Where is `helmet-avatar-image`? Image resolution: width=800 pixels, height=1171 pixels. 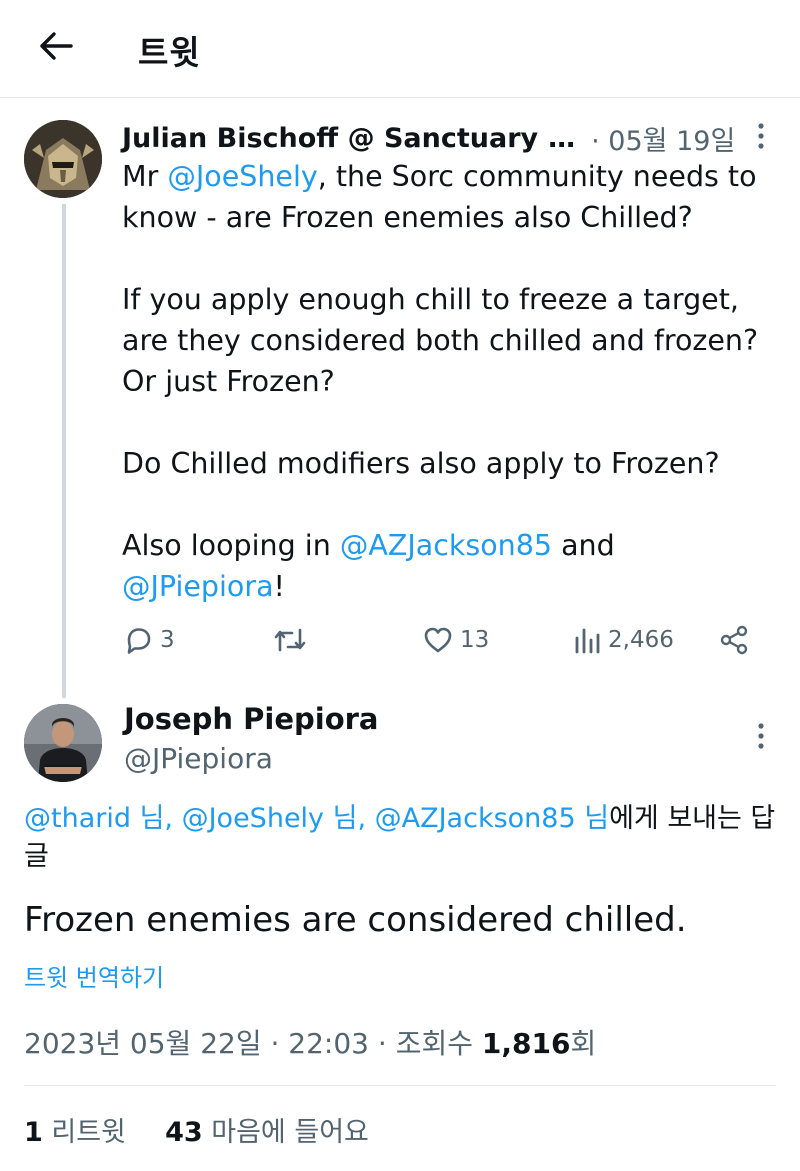
helmet-avatar-image is located at coordinates (63, 159).